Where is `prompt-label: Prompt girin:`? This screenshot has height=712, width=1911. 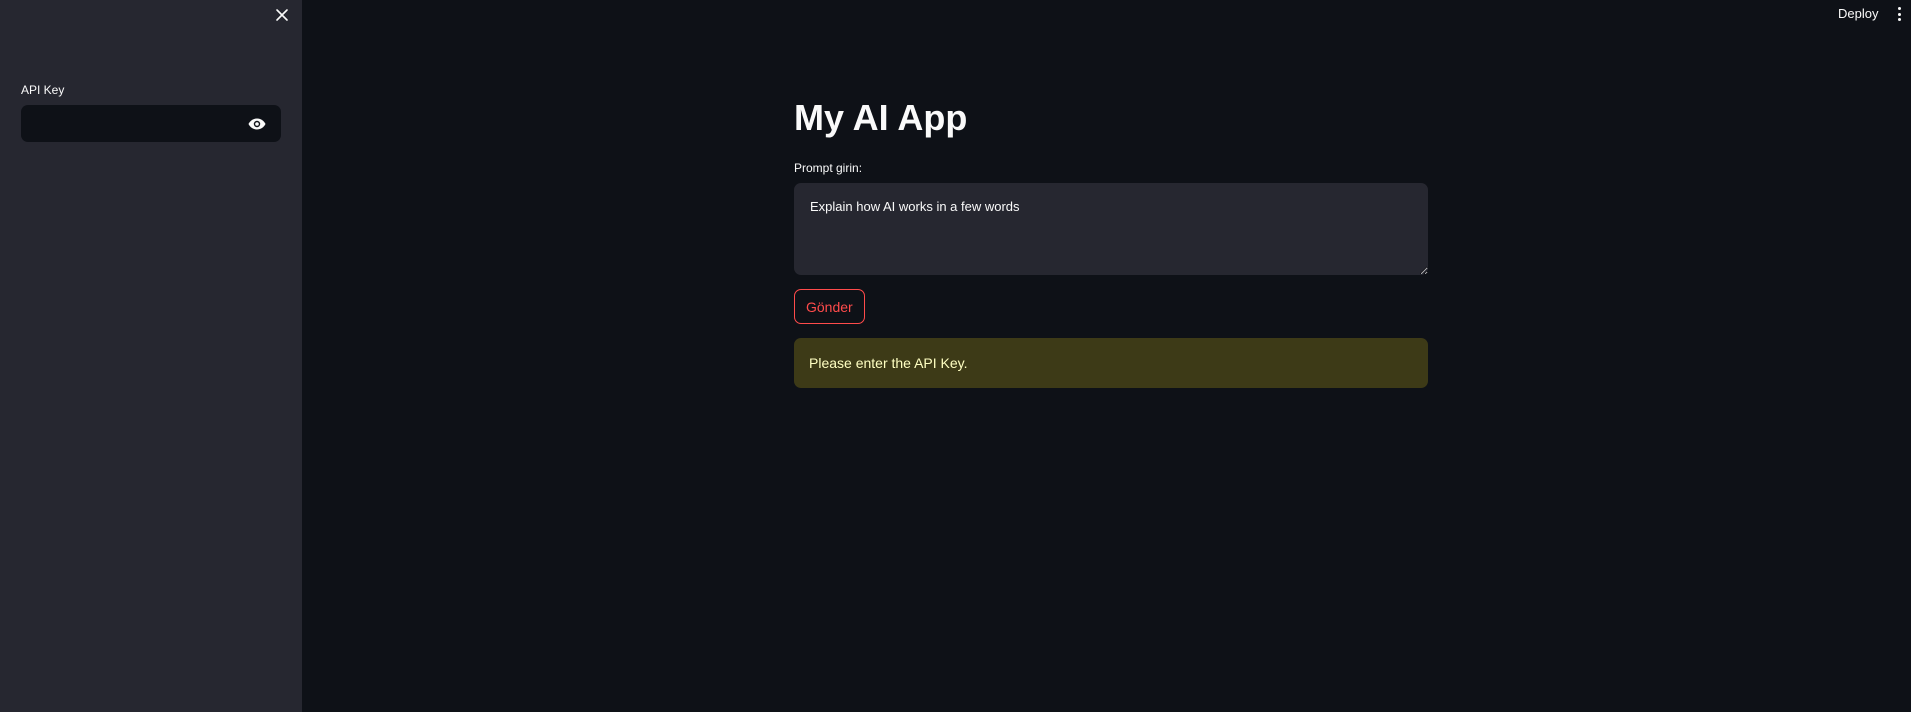 prompt-label: Prompt girin: is located at coordinates (828, 168).